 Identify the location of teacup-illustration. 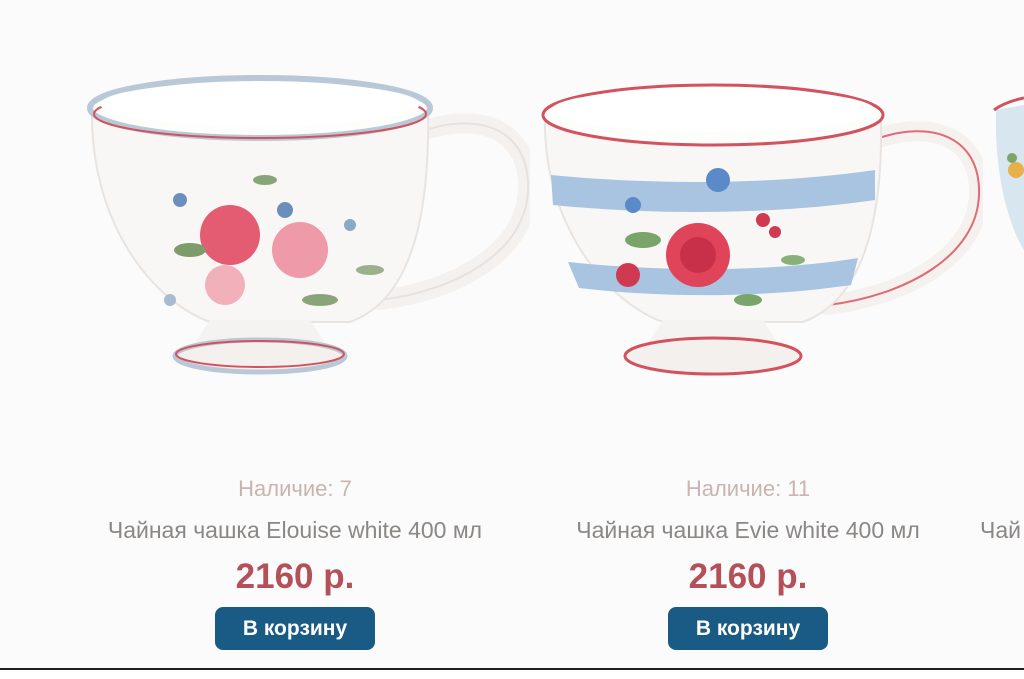
(1008, 173).